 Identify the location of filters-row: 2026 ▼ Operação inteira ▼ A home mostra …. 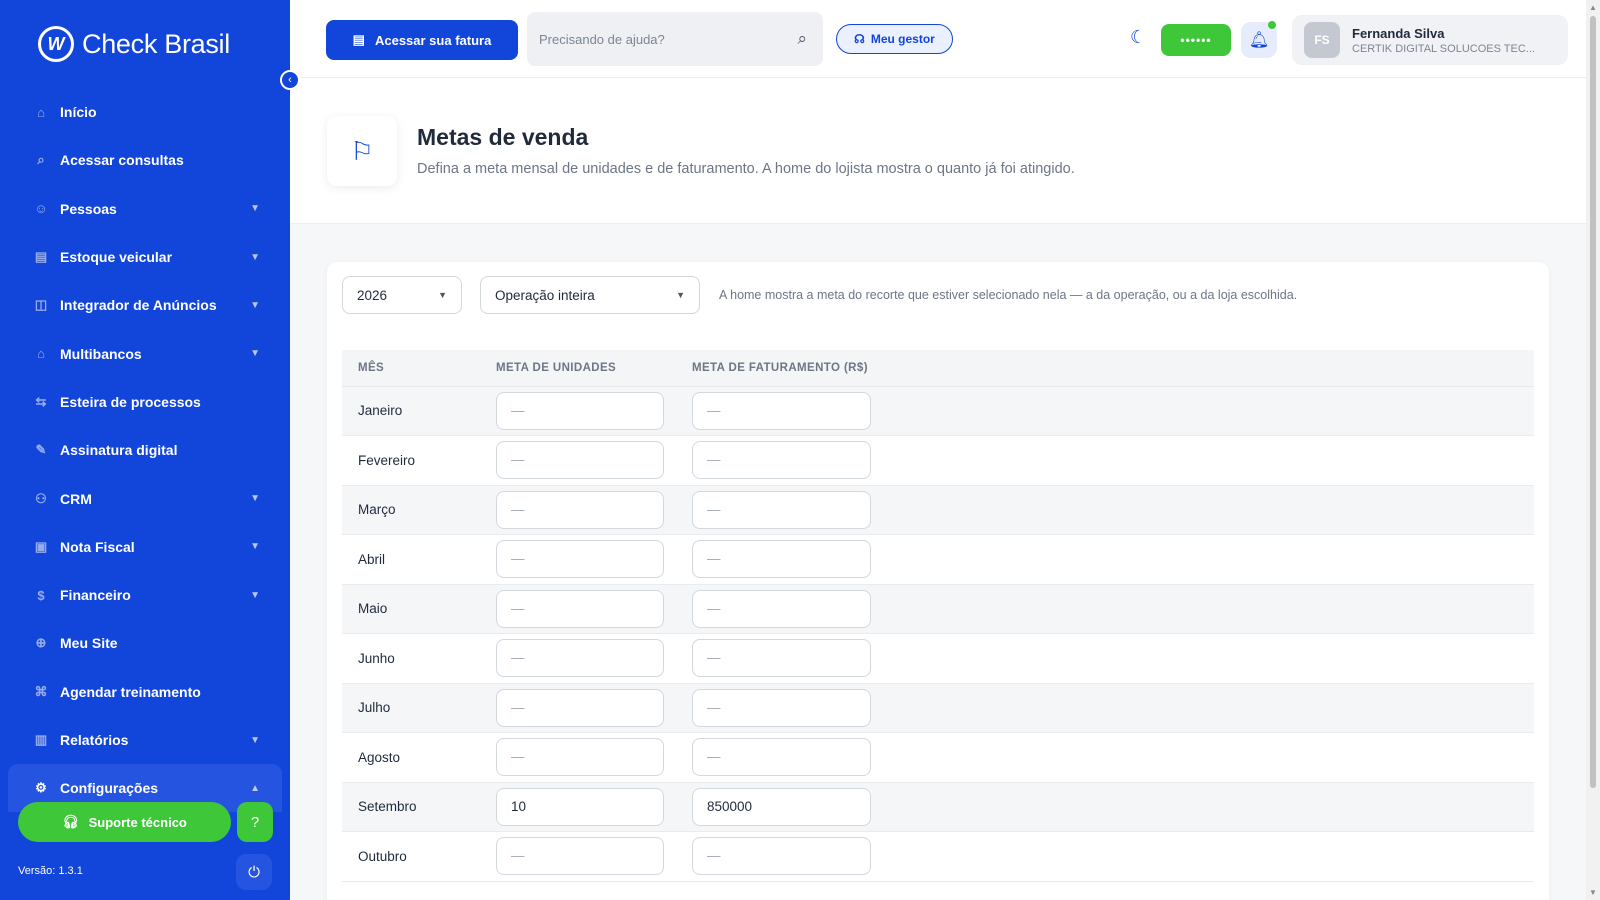
(819, 295).